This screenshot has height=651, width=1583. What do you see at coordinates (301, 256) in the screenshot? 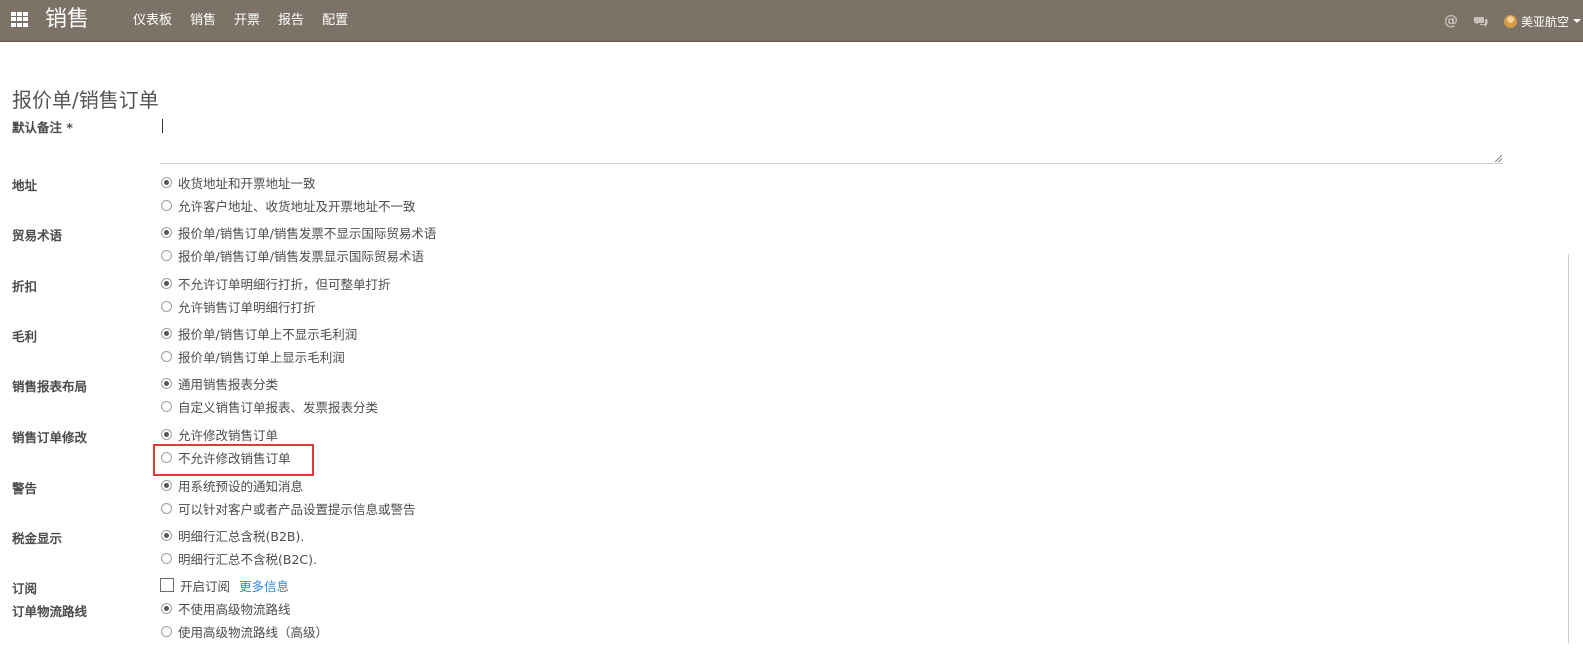
I see `radio-label: 报价单/销售订单/销售发票显示国际贸易术语` at bounding box center [301, 256].